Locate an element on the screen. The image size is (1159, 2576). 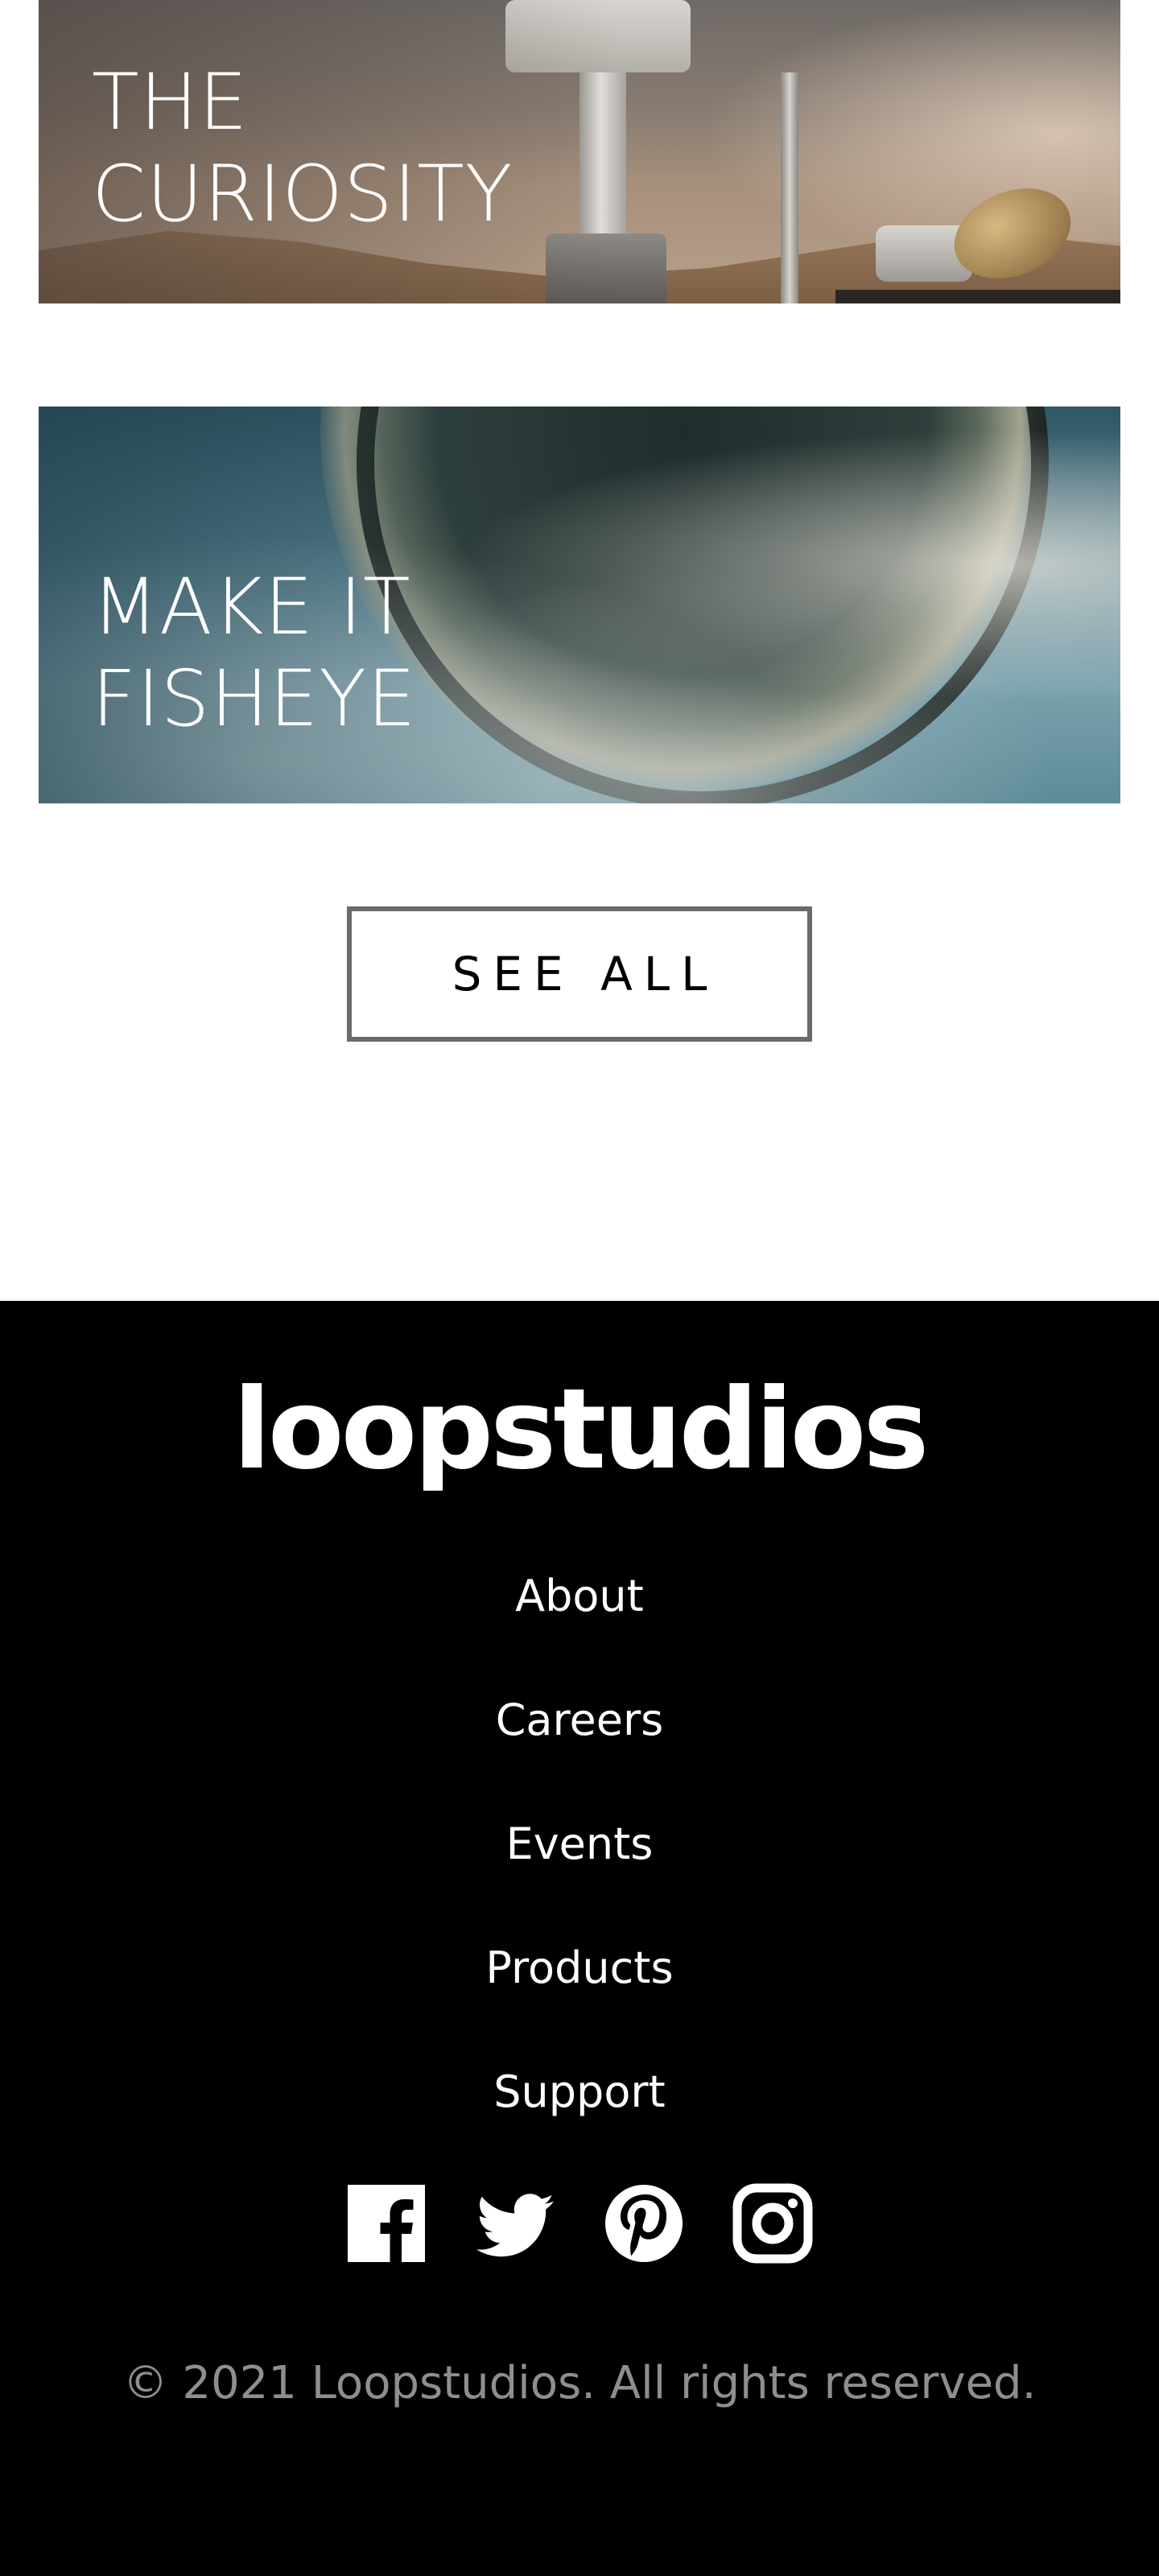
twitter-icon is located at coordinates (515, 2223).